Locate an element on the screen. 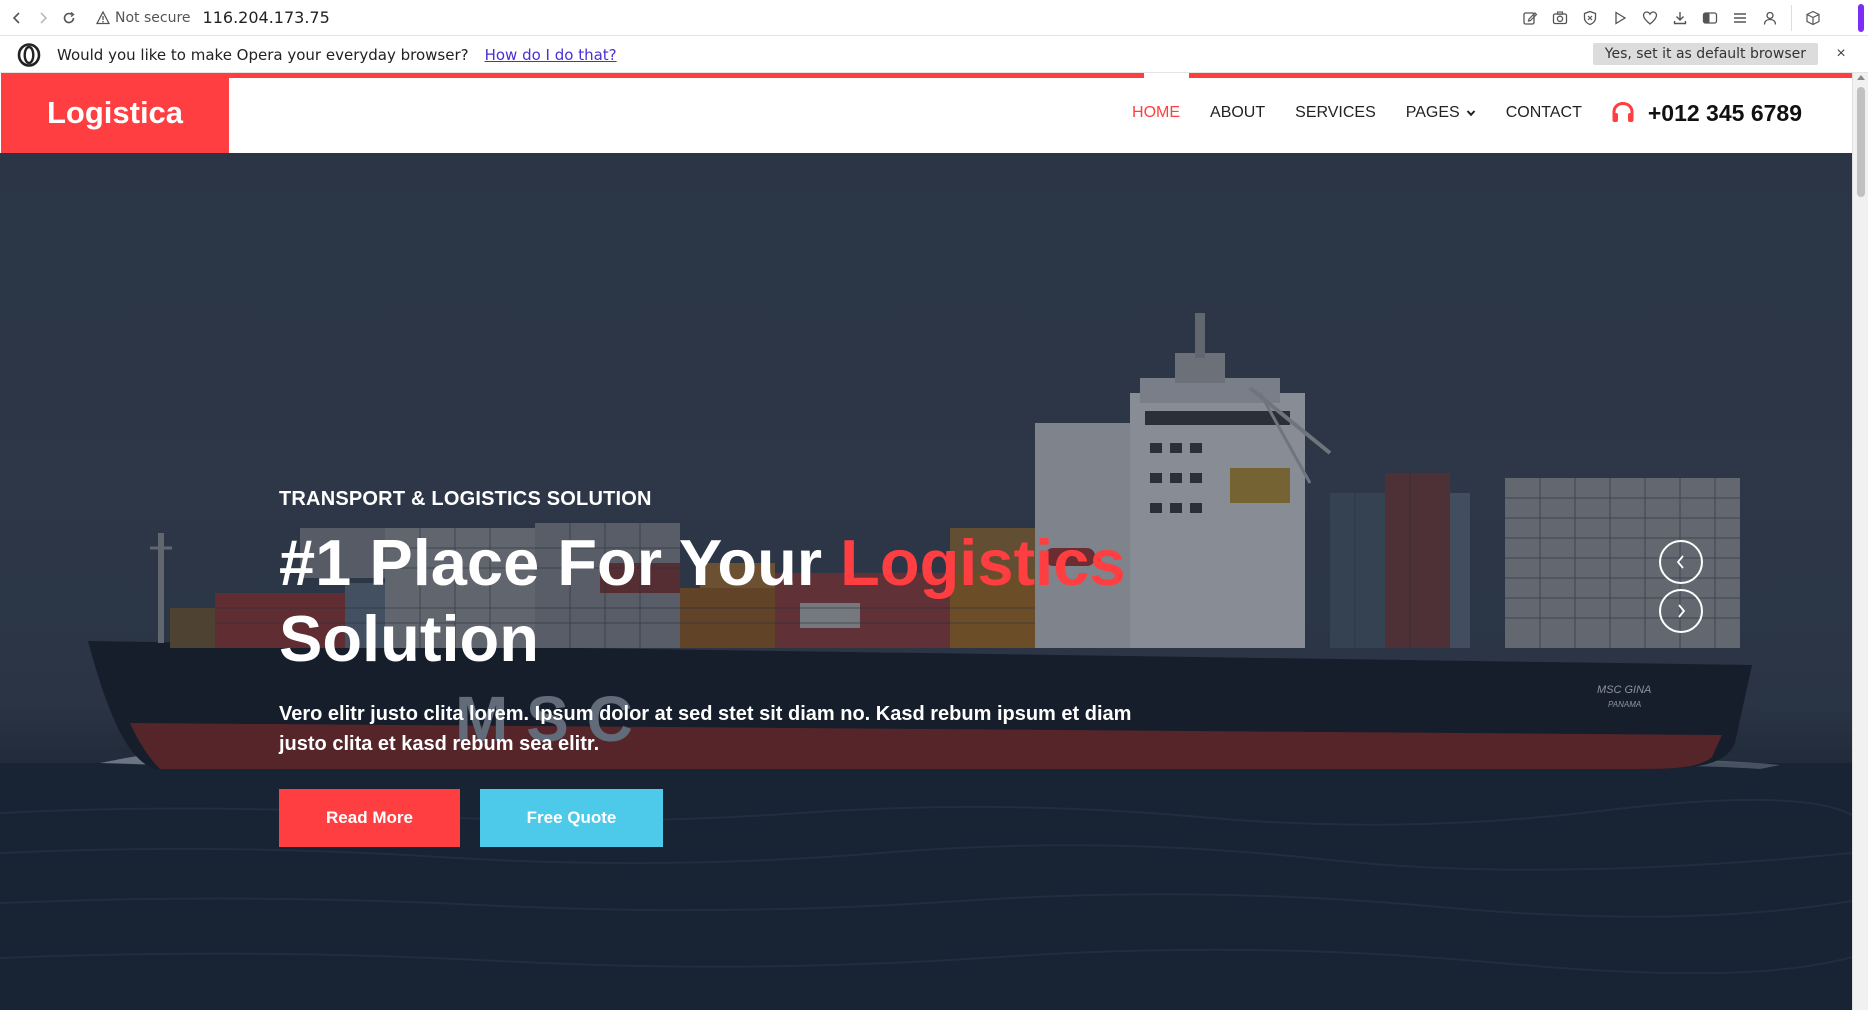 The image size is (1868, 1010). opera-logo-icon is located at coordinates (29, 54).